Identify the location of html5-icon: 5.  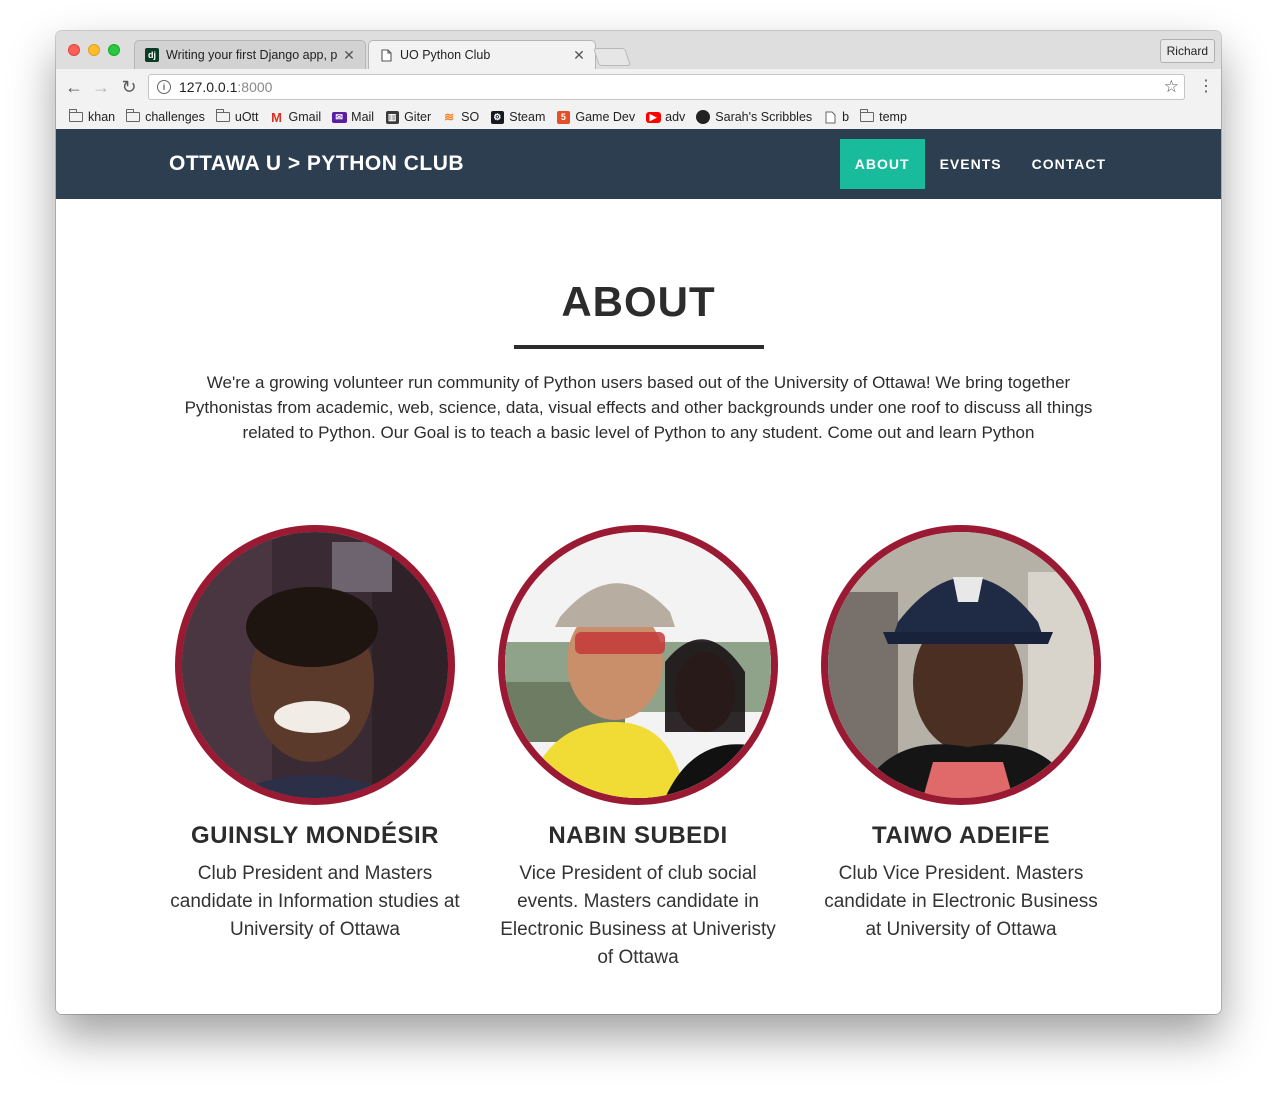
(563, 117).